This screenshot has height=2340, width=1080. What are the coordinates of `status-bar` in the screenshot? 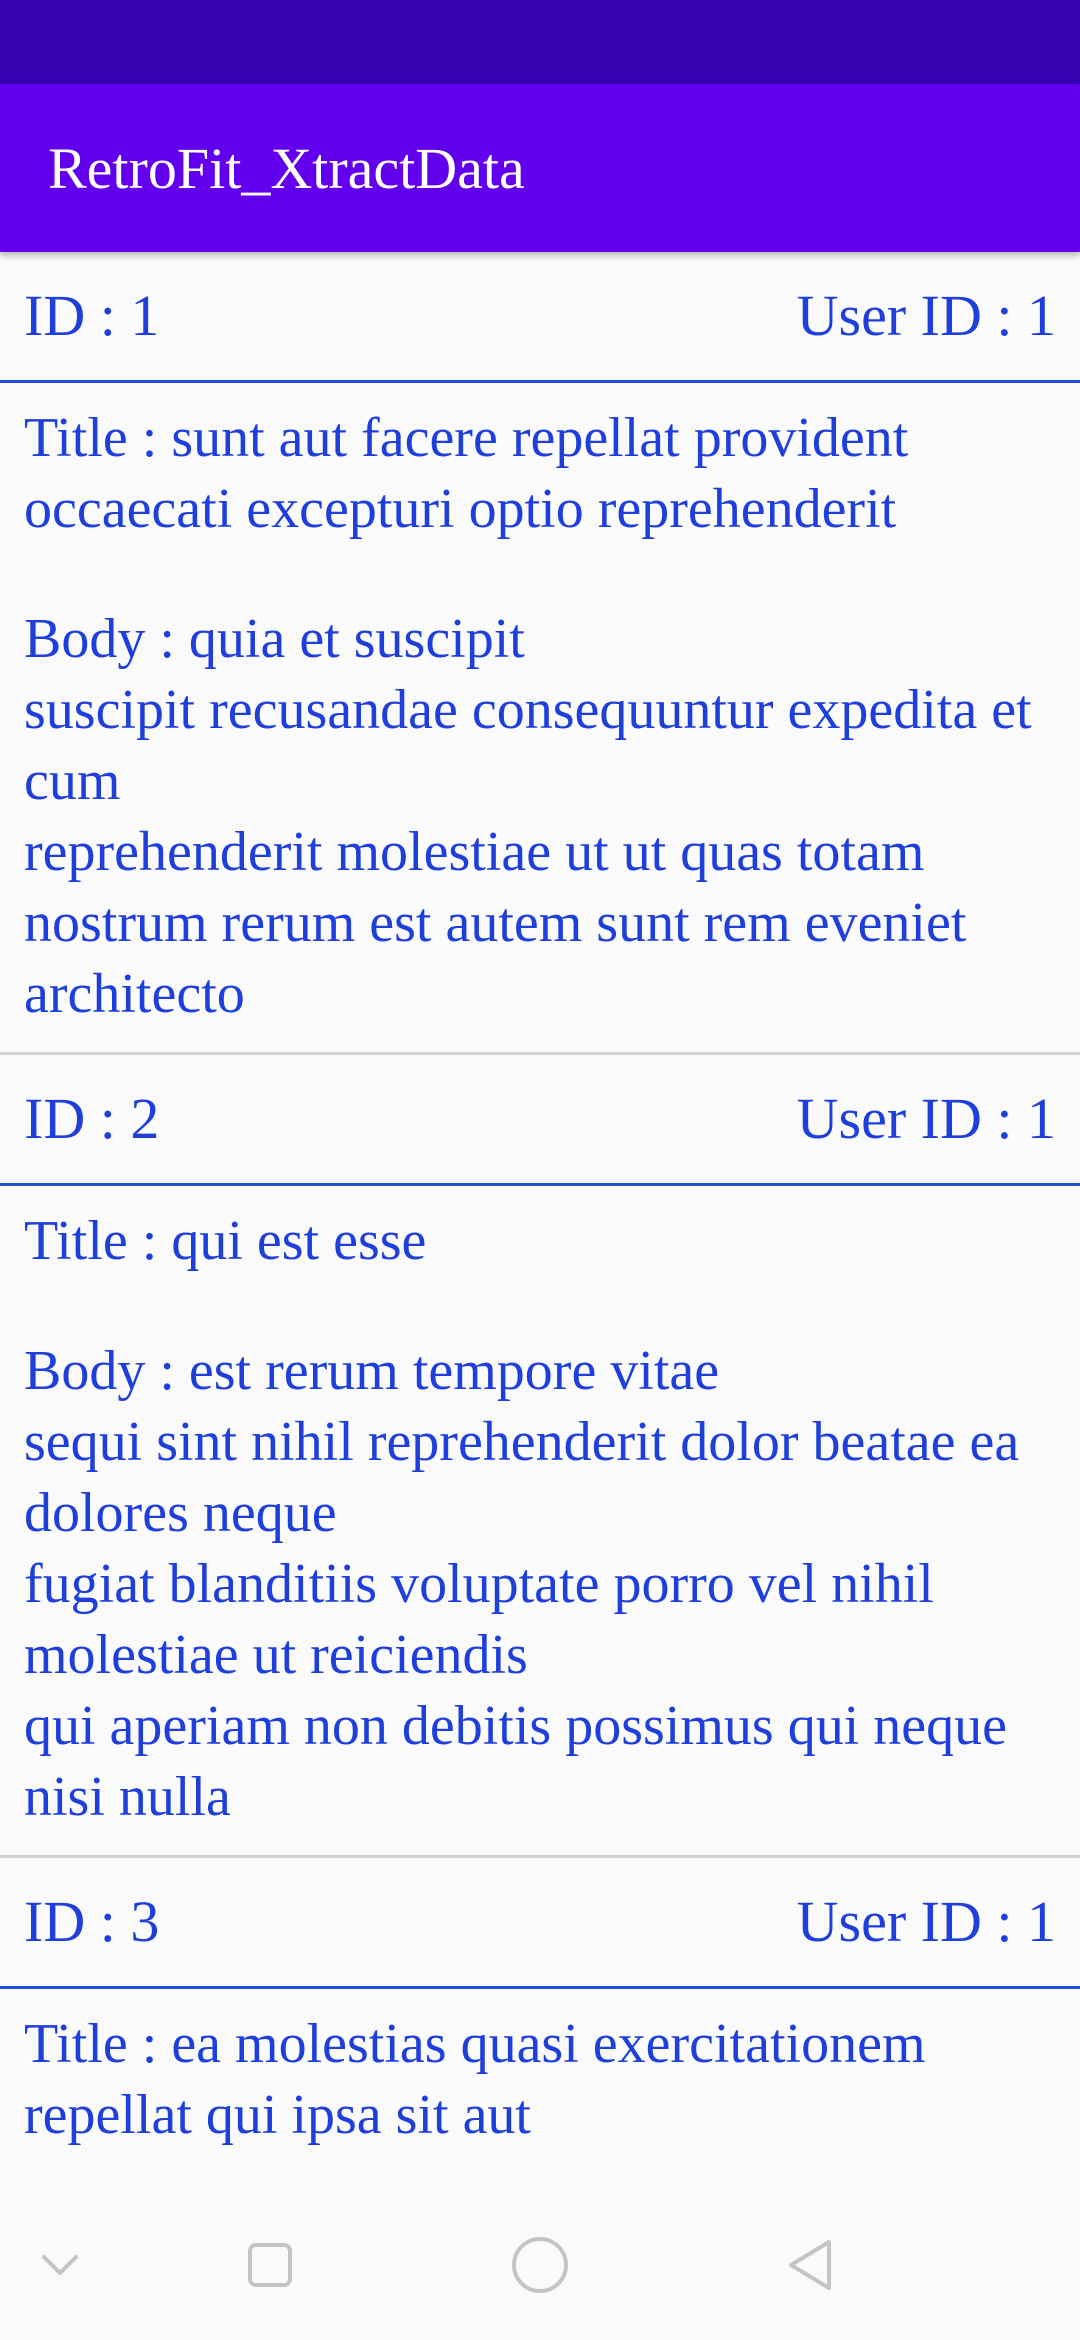 It's located at (540, 42).